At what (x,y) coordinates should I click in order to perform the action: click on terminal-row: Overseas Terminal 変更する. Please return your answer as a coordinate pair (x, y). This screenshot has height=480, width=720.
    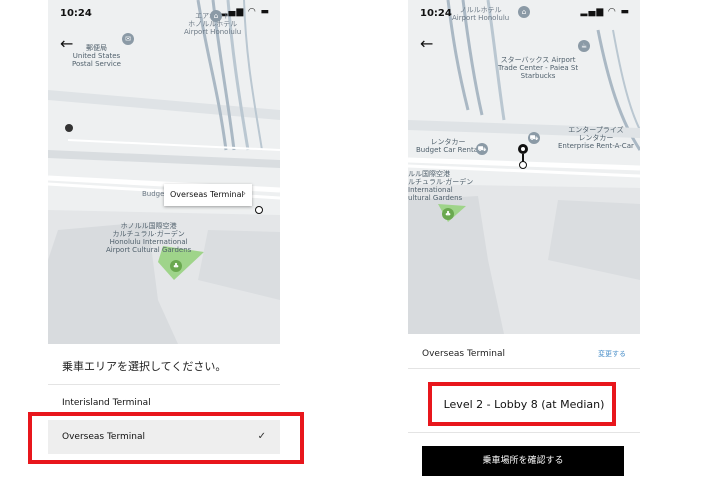
    Looking at the image, I should click on (524, 355).